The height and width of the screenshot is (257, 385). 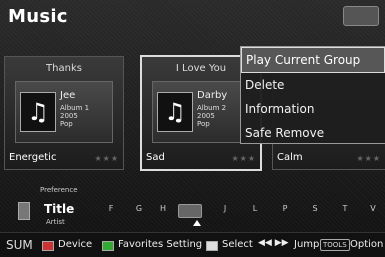 What do you see at coordinates (38, 16) in the screenshot?
I see `page-title: Music` at bounding box center [38, 16].